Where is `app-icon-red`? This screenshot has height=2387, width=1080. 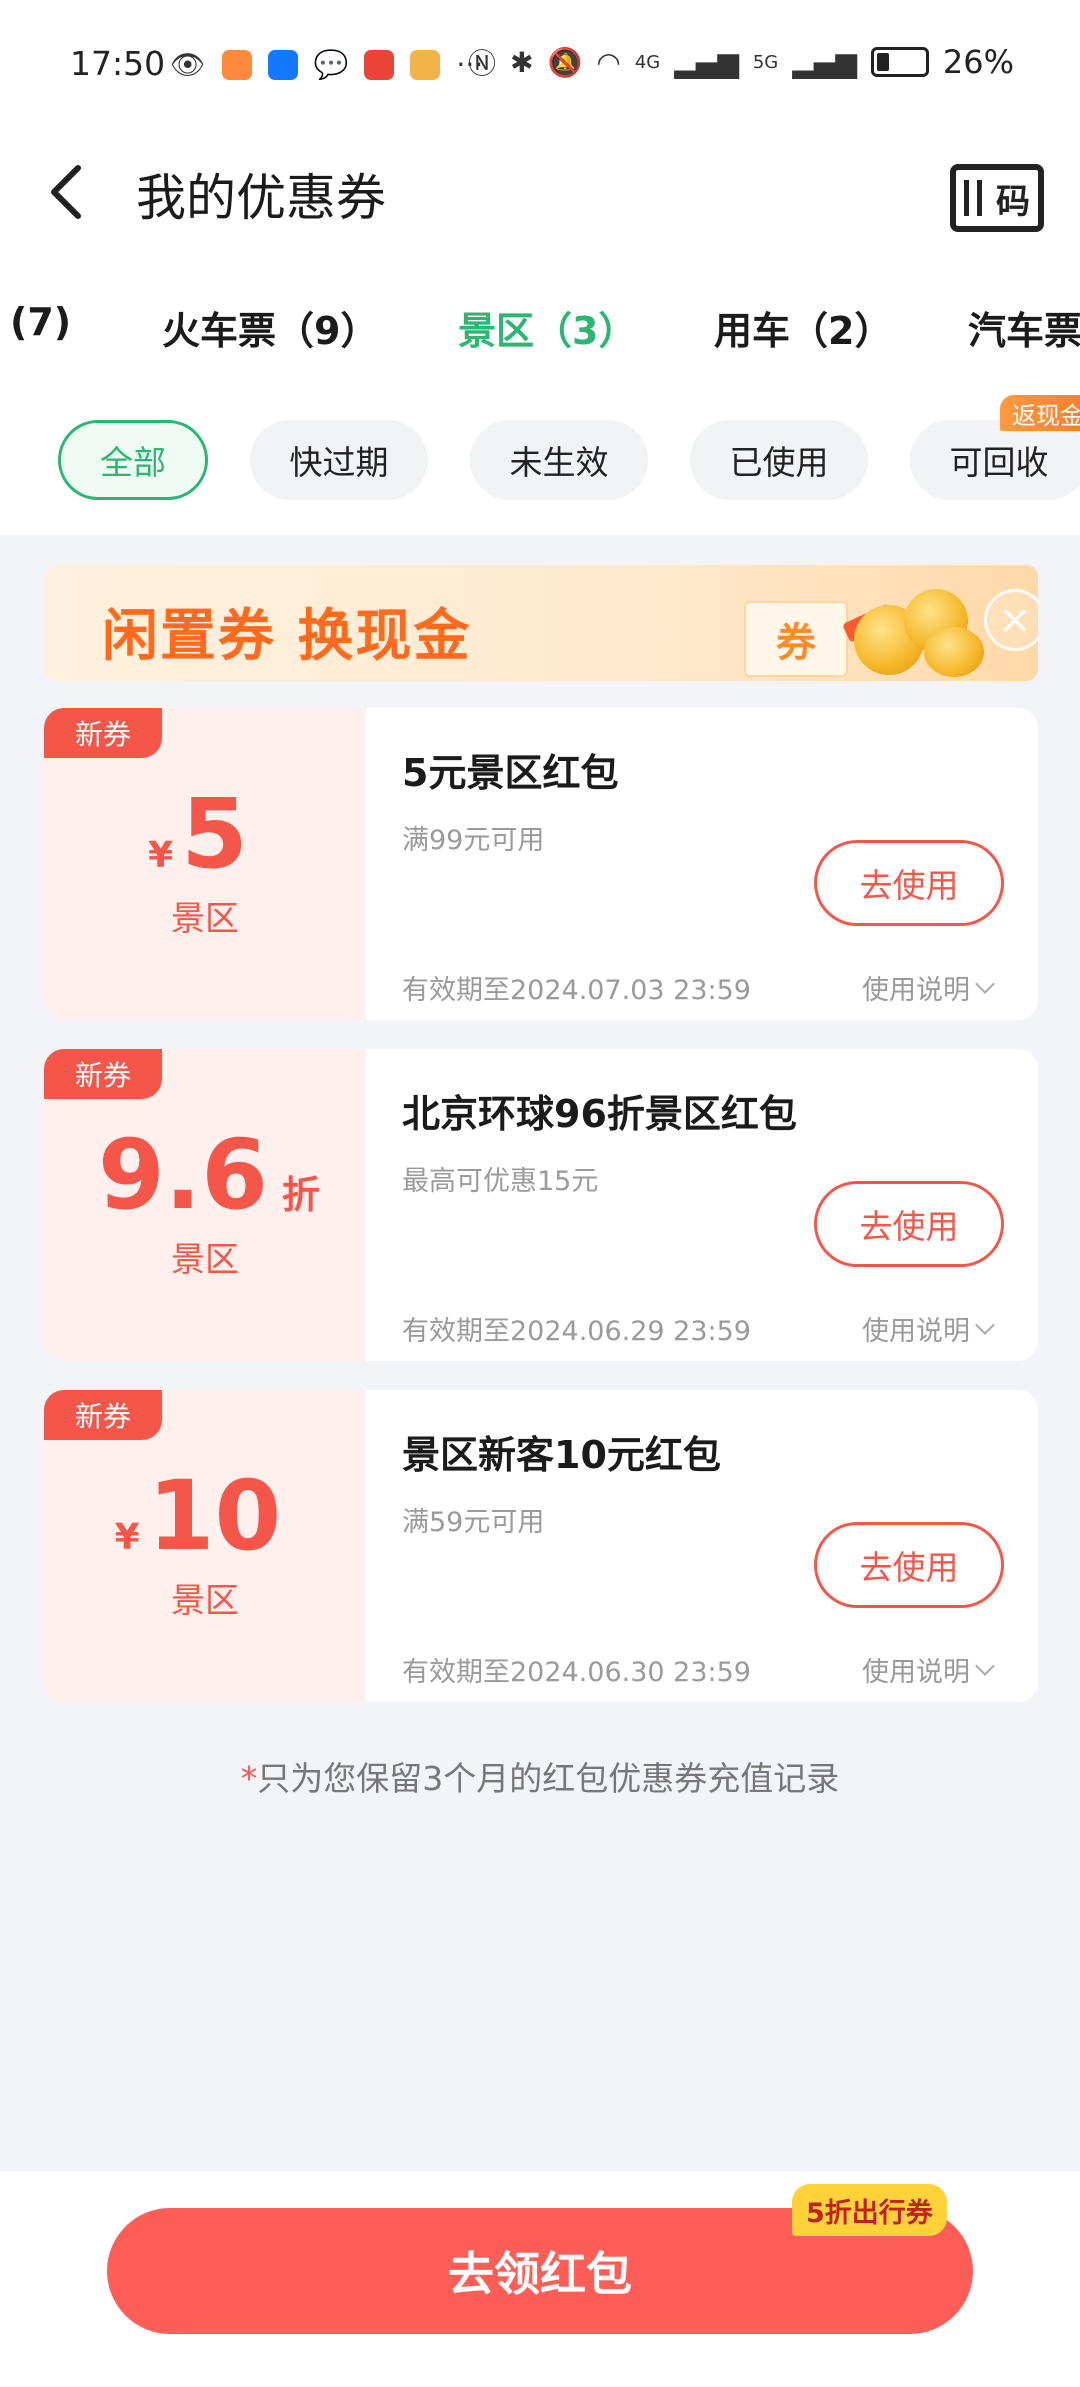 app-icon-red is located at coordinates (379, 64).